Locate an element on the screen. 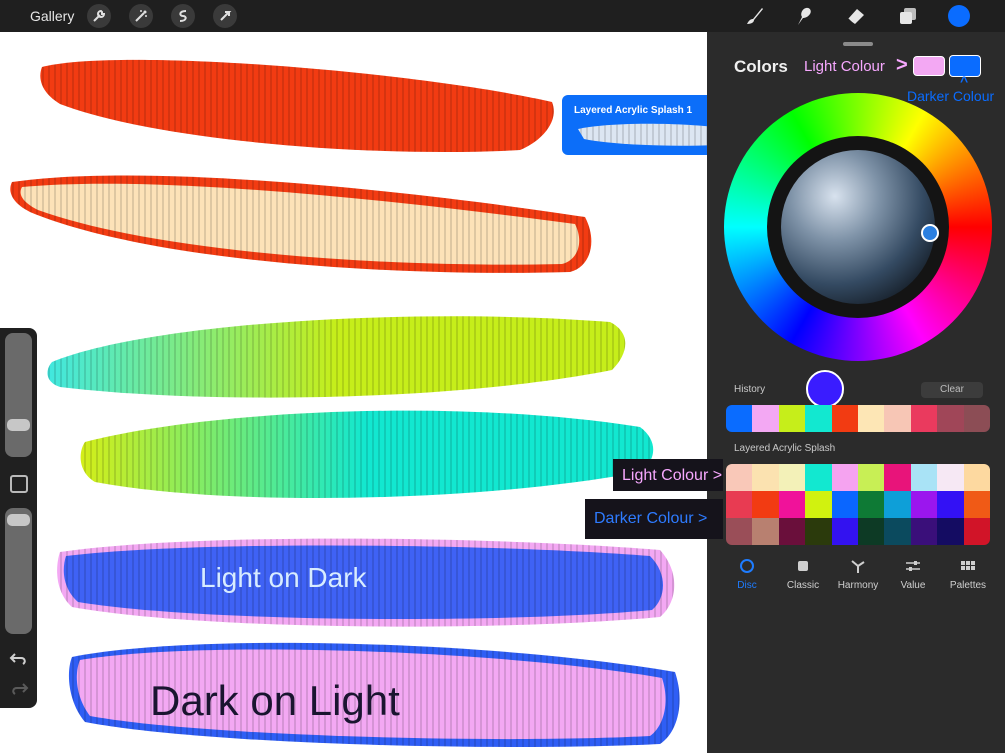 The image size is (1005, 753). light-colour-arrow: > is located at coordinates (902, 65).